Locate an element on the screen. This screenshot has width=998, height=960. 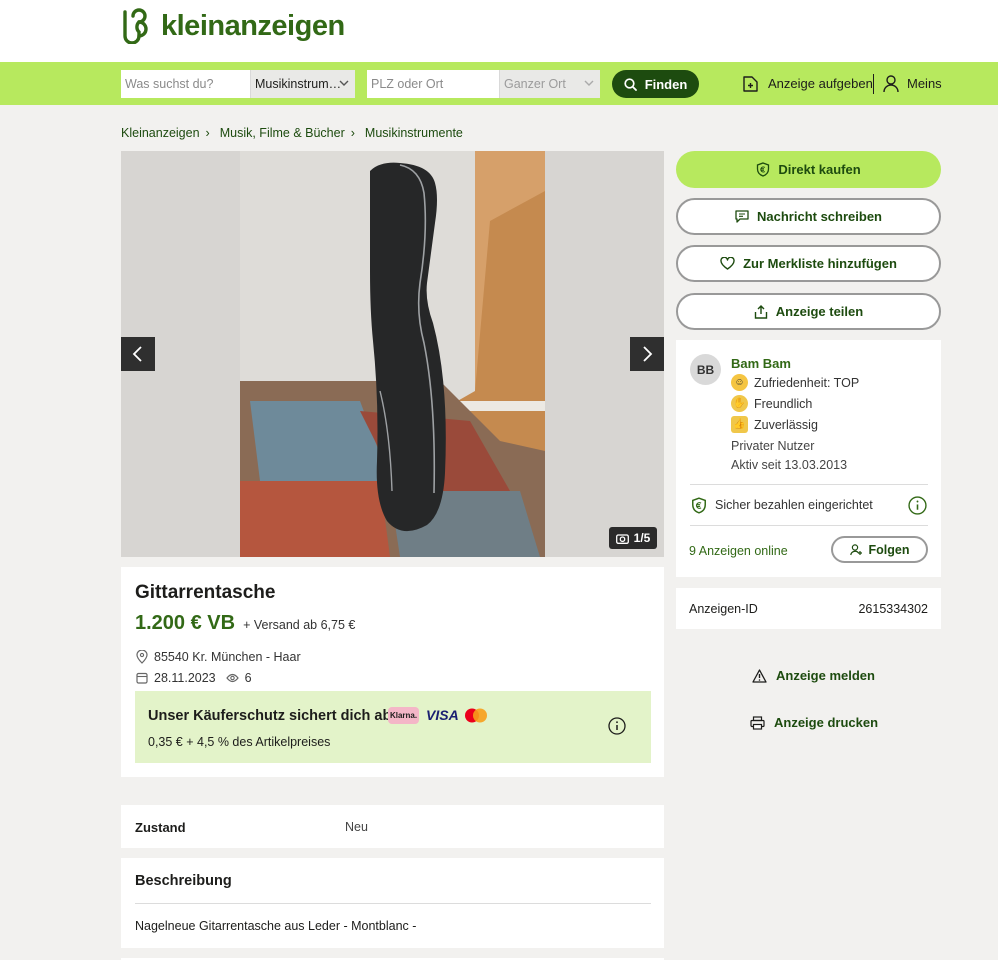
chat-icon is located at coordinates (742, 216).